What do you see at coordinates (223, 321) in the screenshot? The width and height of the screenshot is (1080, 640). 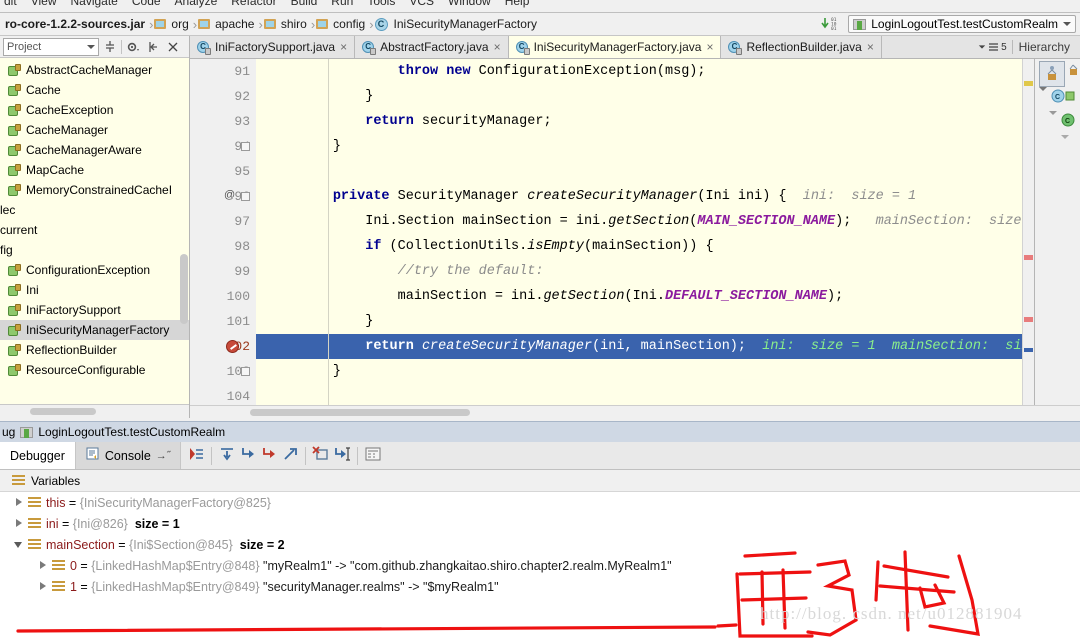 I see `gutter-line: 101` at bounding box center [223, 321].